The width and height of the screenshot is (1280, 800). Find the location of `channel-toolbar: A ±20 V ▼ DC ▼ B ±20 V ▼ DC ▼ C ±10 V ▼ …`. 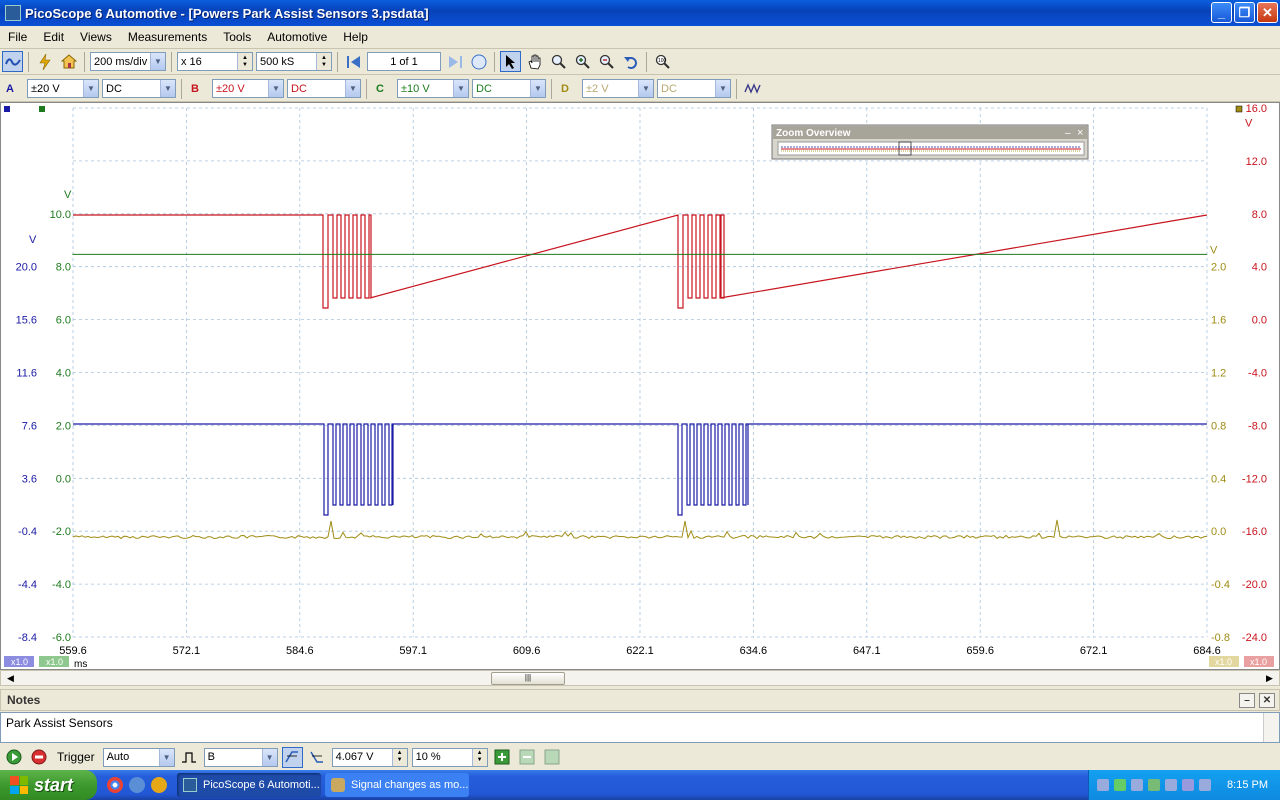

channel-toolbar: A ±20 V ▼ DC ▼ B ±20 V ▼ DC ▼ C ±10 V ▼ … is located at coordinates (640, 89).